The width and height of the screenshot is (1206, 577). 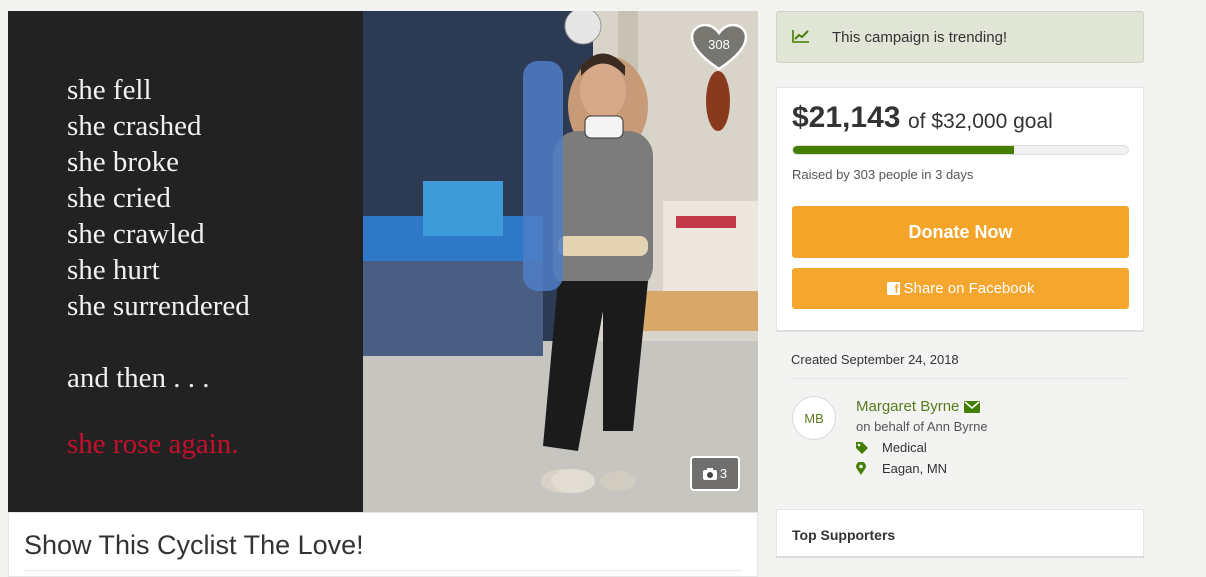 I want to click on poem-line: she crashed, so click(x=134, y=126).